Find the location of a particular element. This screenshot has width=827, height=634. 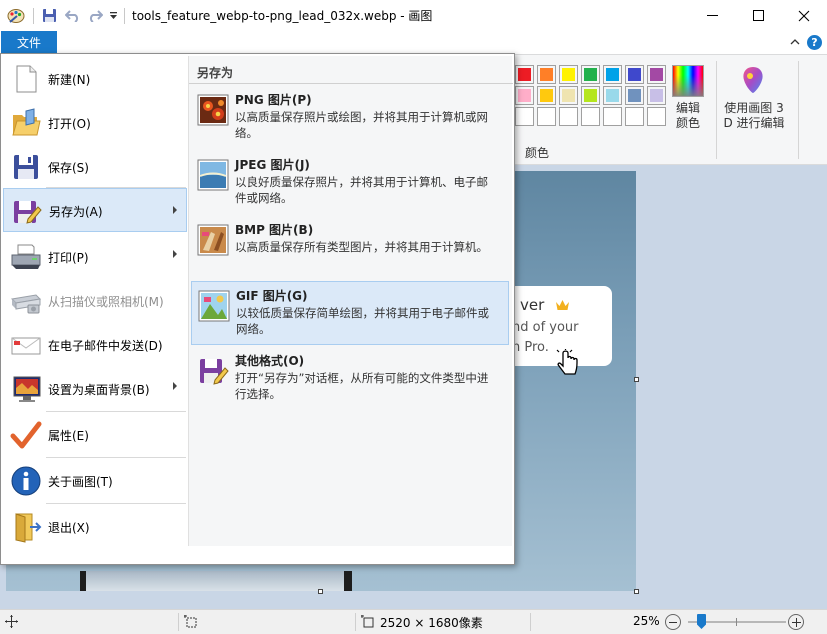

status-divider is located at coordinates (355, 622).